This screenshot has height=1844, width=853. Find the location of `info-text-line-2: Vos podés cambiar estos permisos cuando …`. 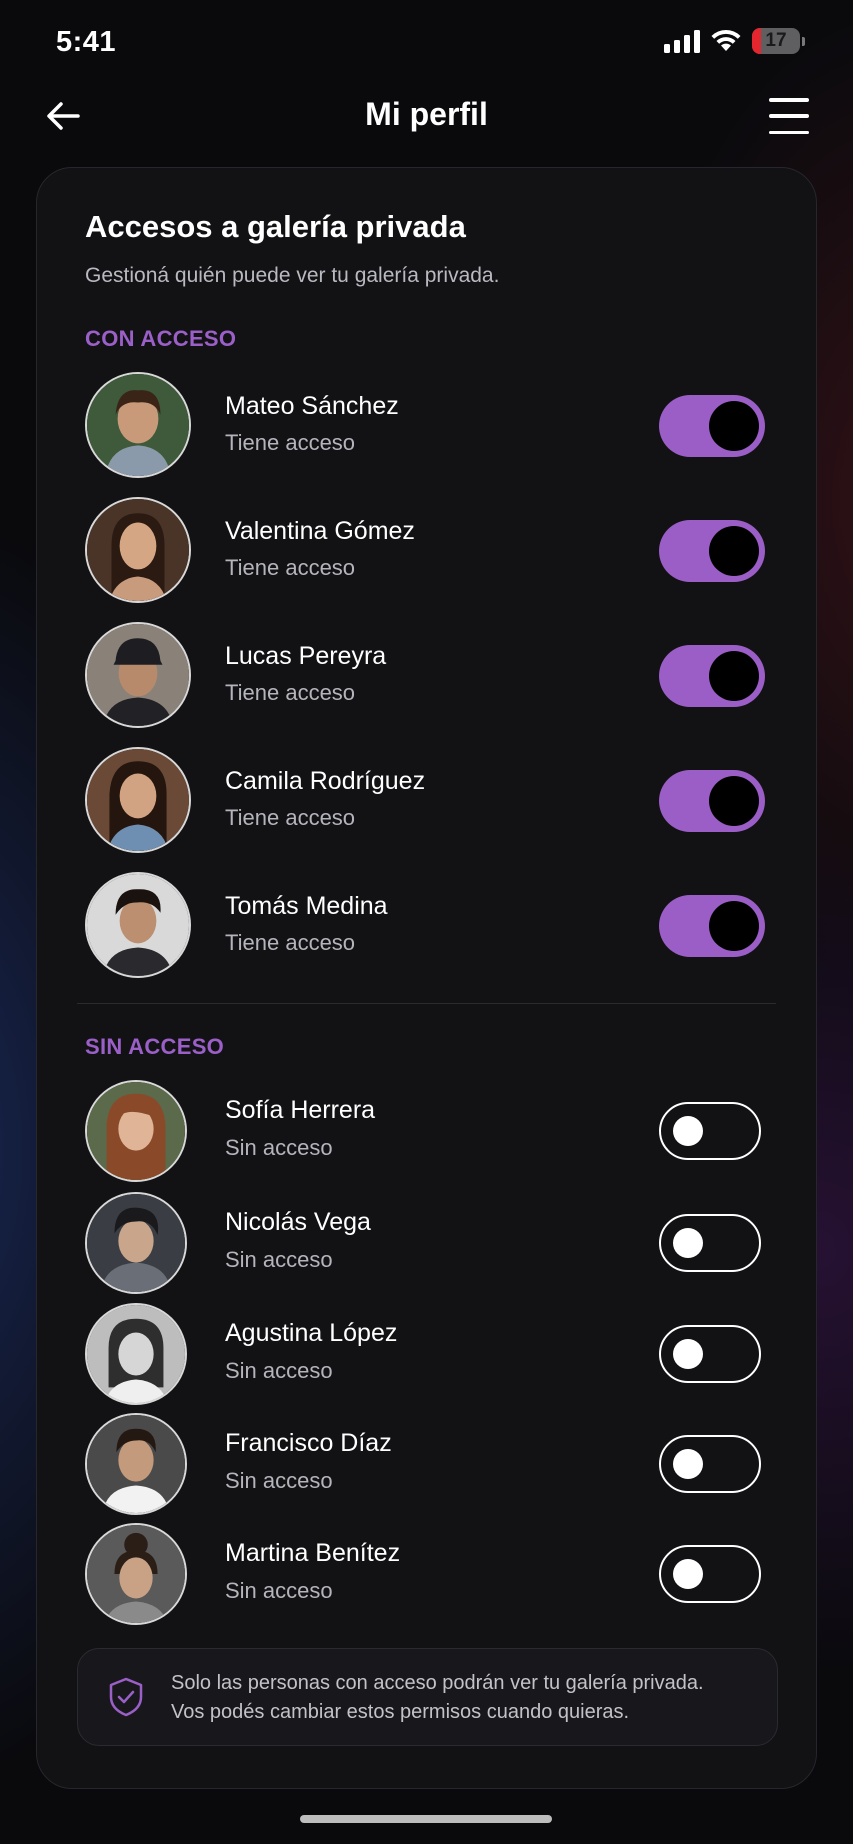

info-text-line-2: Vos podés cambiar estos permisos cuando … is located at coordinates (400, 1712).